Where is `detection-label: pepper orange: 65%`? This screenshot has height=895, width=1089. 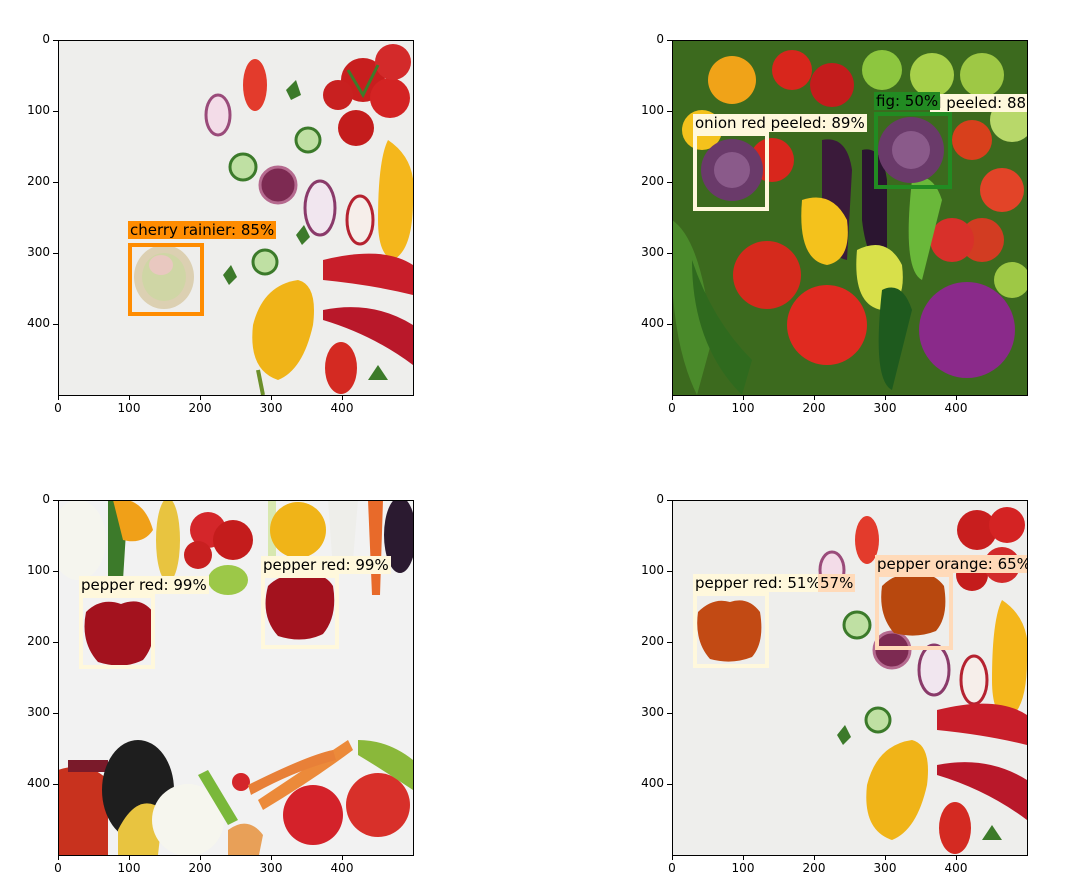
detection-label: pepper orange: 65% is located at coordinates (951, 564).